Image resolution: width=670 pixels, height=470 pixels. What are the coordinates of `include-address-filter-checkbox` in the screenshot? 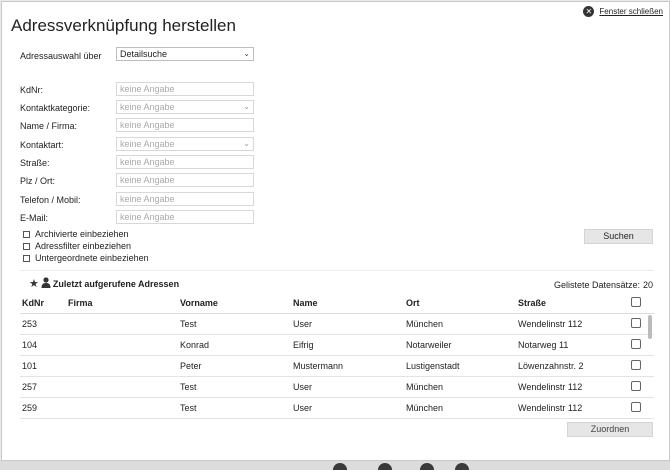 It's located at (26, 246).